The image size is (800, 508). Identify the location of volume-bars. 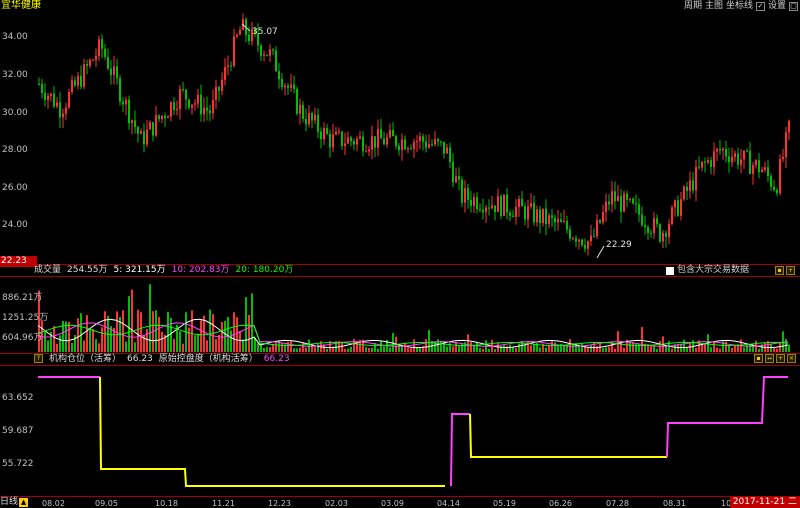
(414, 318).